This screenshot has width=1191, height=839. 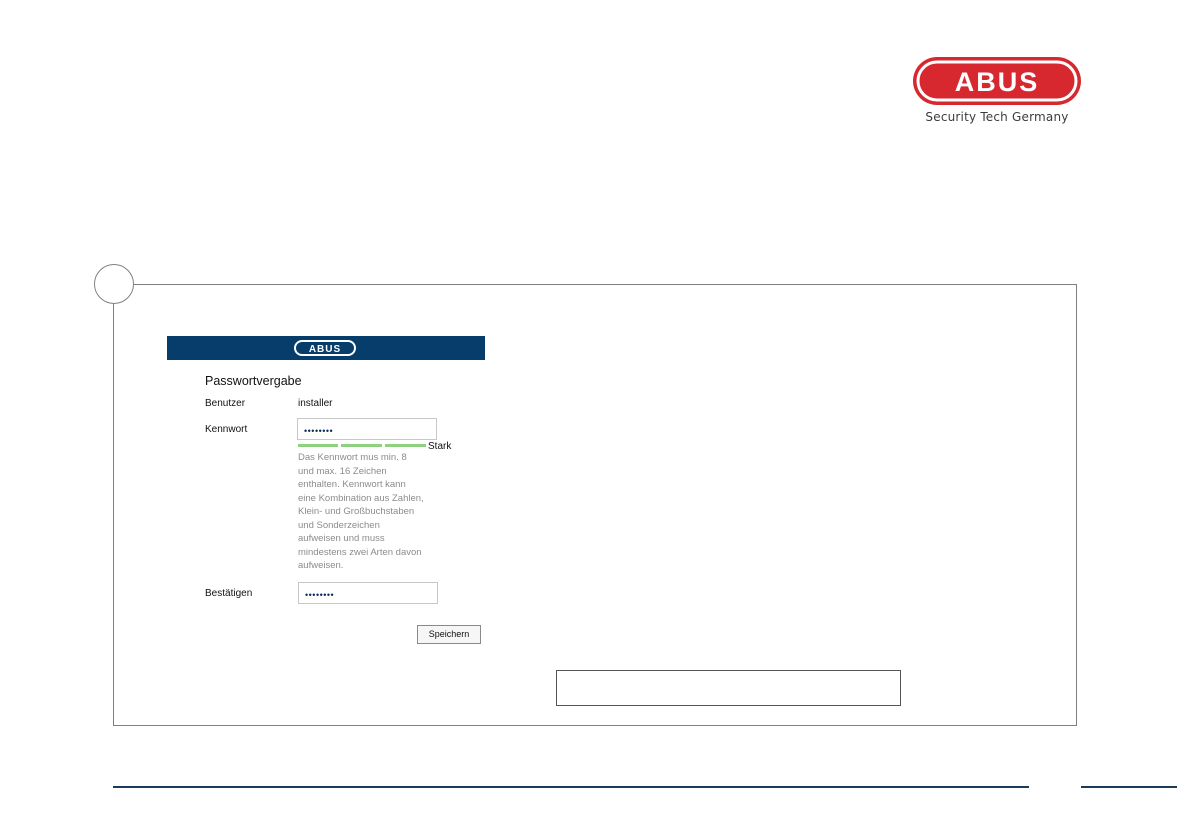 What do you see at coordinates (571, 787) in the screenshot?
I see `footer-rule` at bounding box center [571, 787].